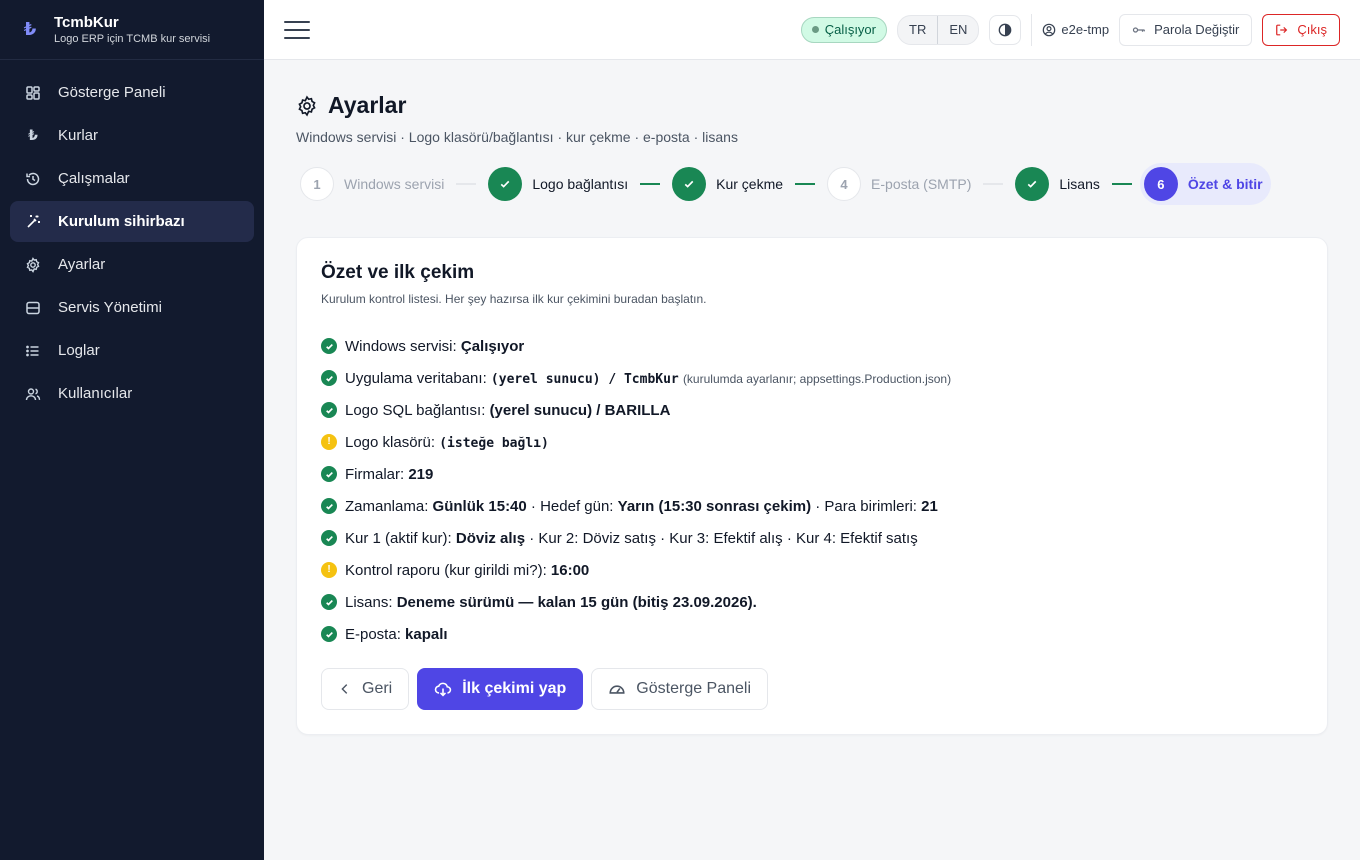 This screenshot has width=1360, height=860. What do you see at coordinates (78, 135) in the screenshot?
I see `sidebar-item-label: Kurlar` at bounding box center [78, 135].